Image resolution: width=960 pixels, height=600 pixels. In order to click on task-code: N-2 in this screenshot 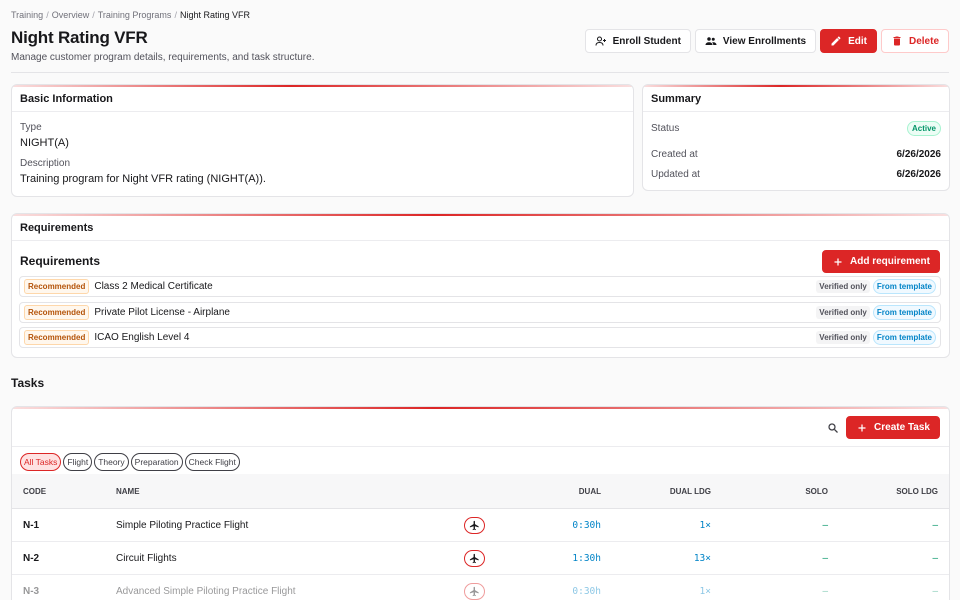, I will do `click(31, 558)`.